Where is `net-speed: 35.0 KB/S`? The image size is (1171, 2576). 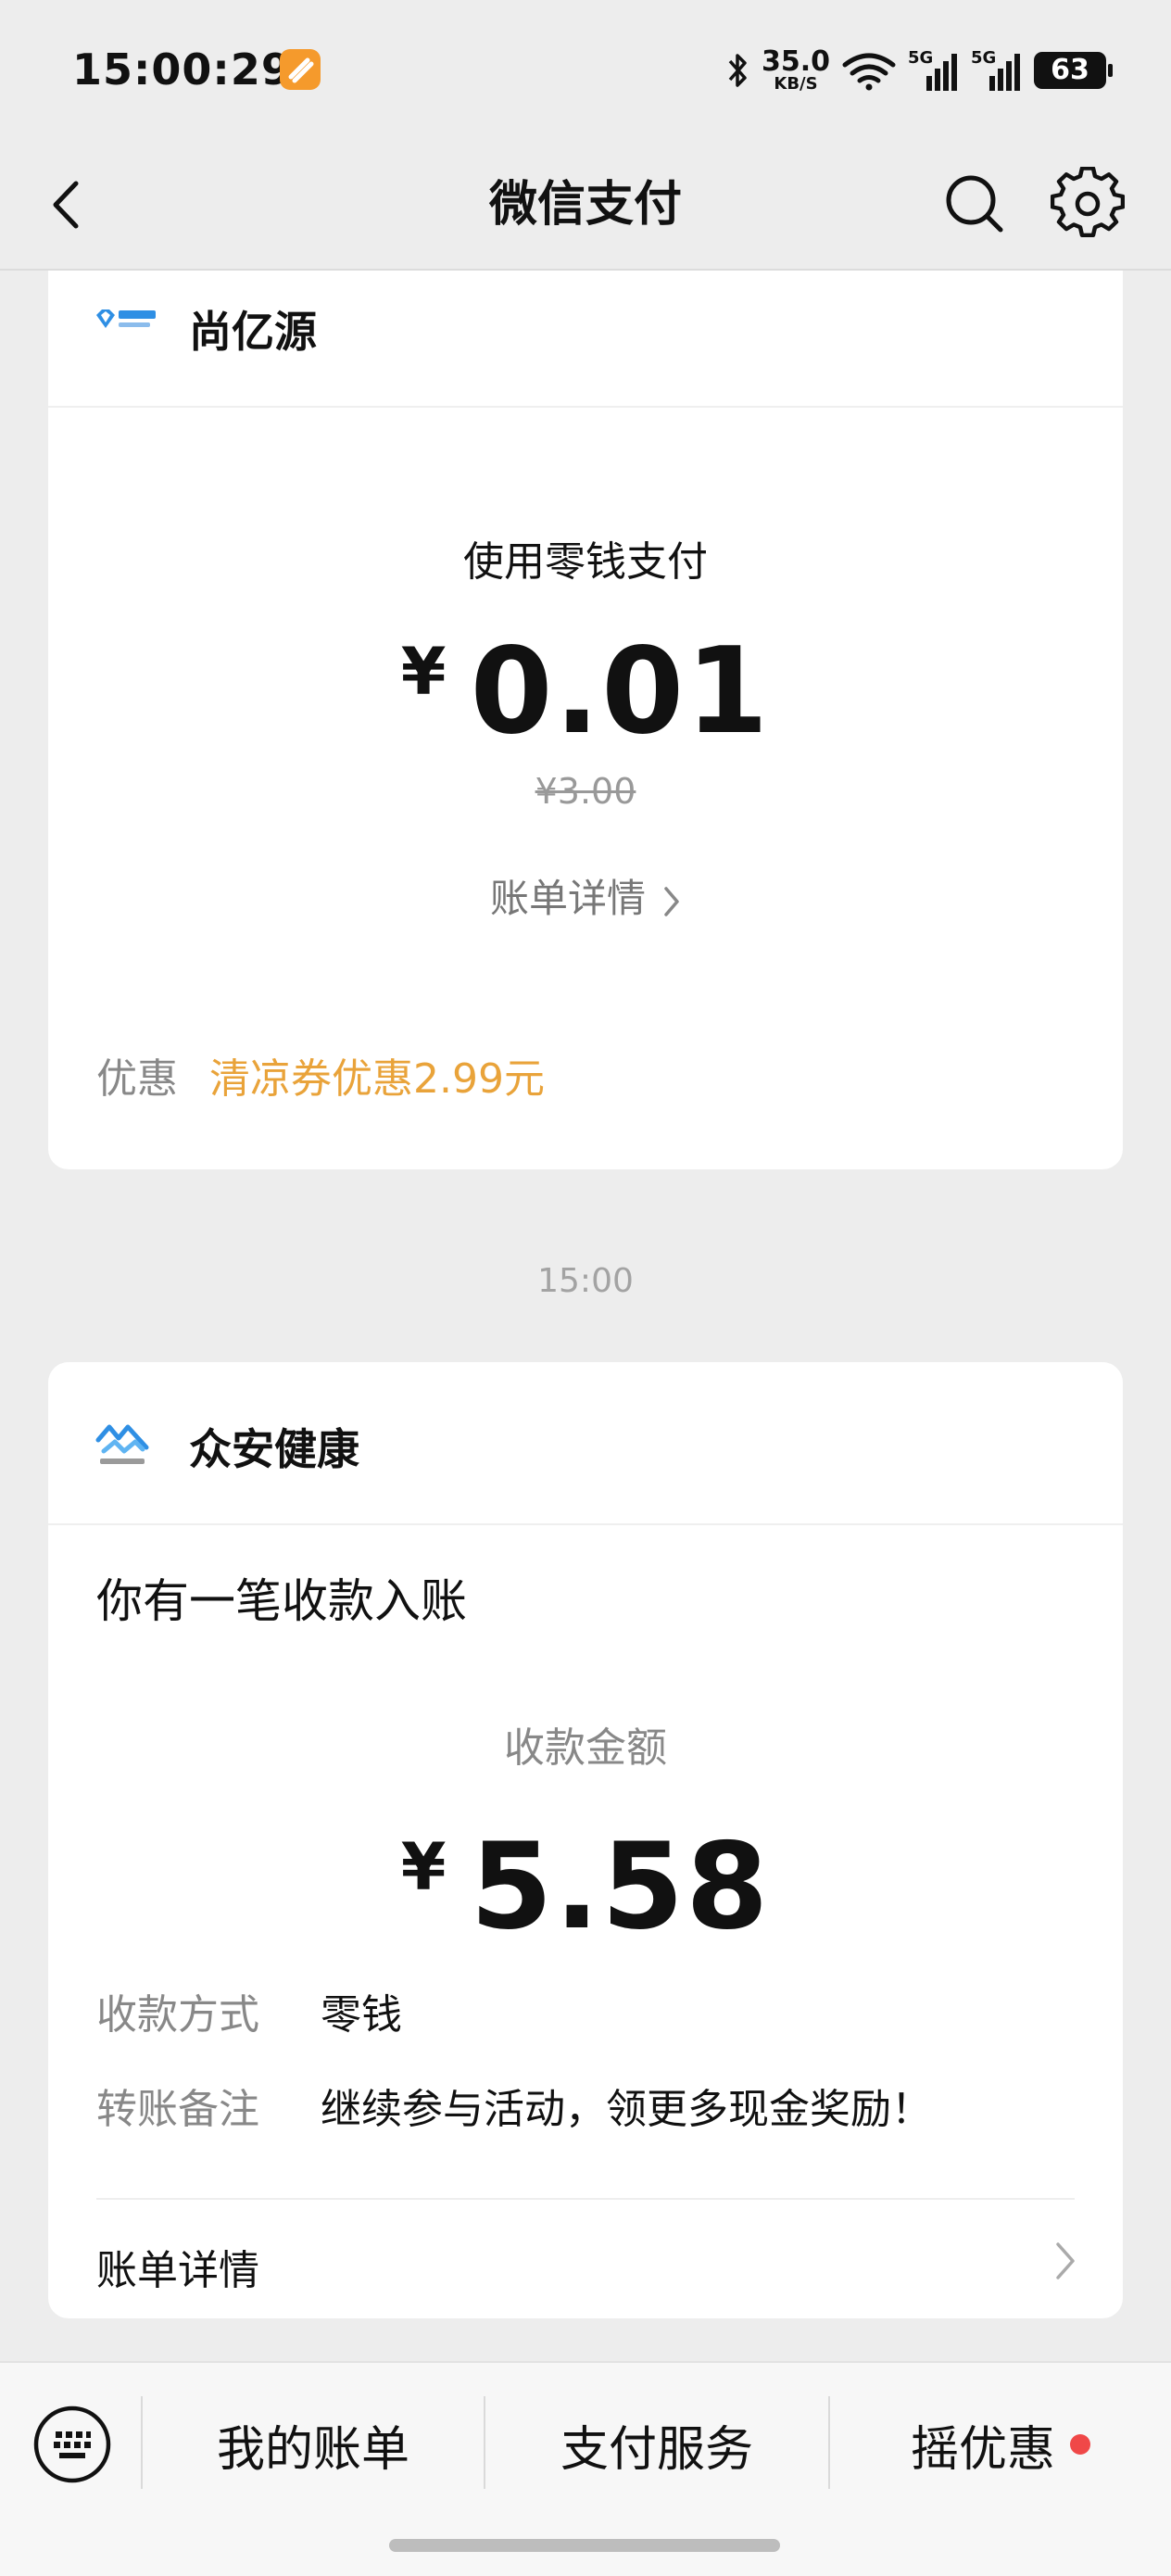
net-speed: 35.0 KB/S is located at coordinates (796, 70).